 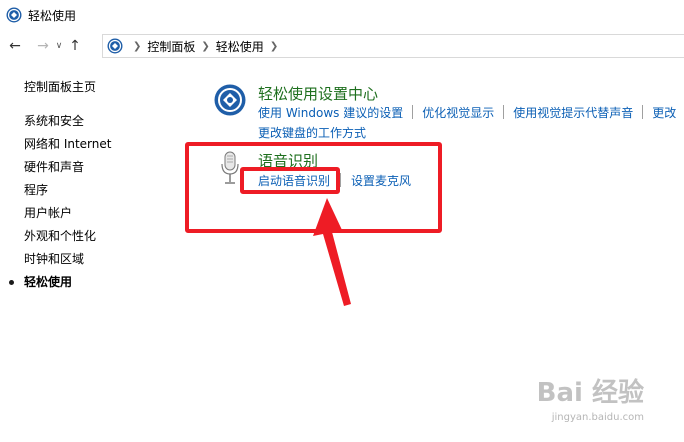 I want to click on forward-arrow-icon: →, so click(x=43, y=46).